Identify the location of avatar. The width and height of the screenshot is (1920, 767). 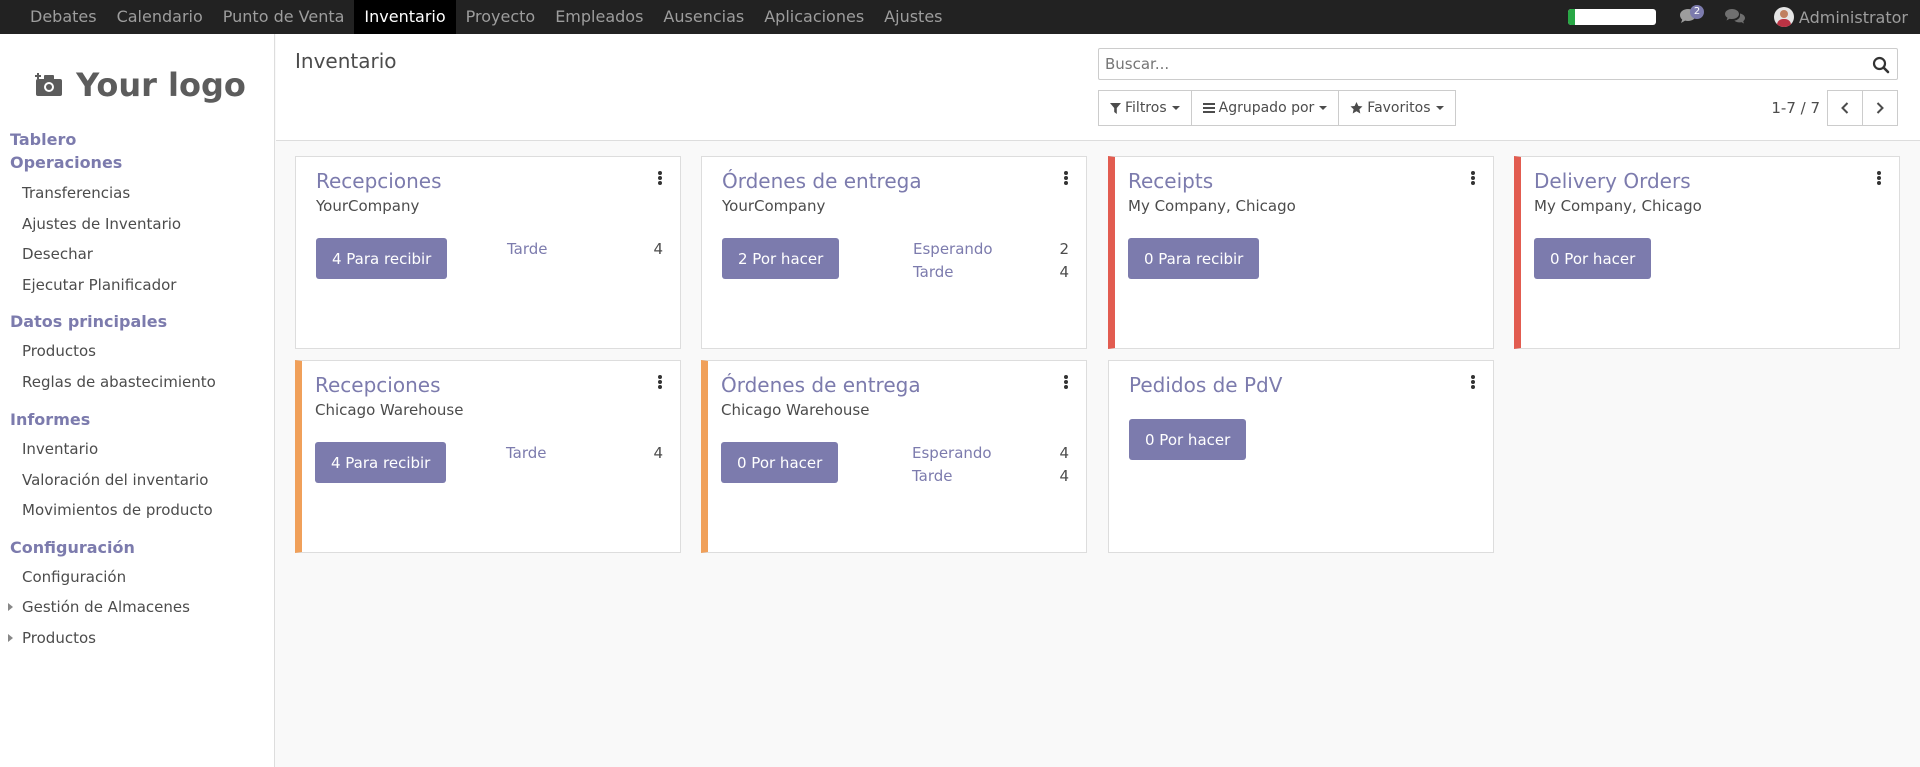
(1783, 17).